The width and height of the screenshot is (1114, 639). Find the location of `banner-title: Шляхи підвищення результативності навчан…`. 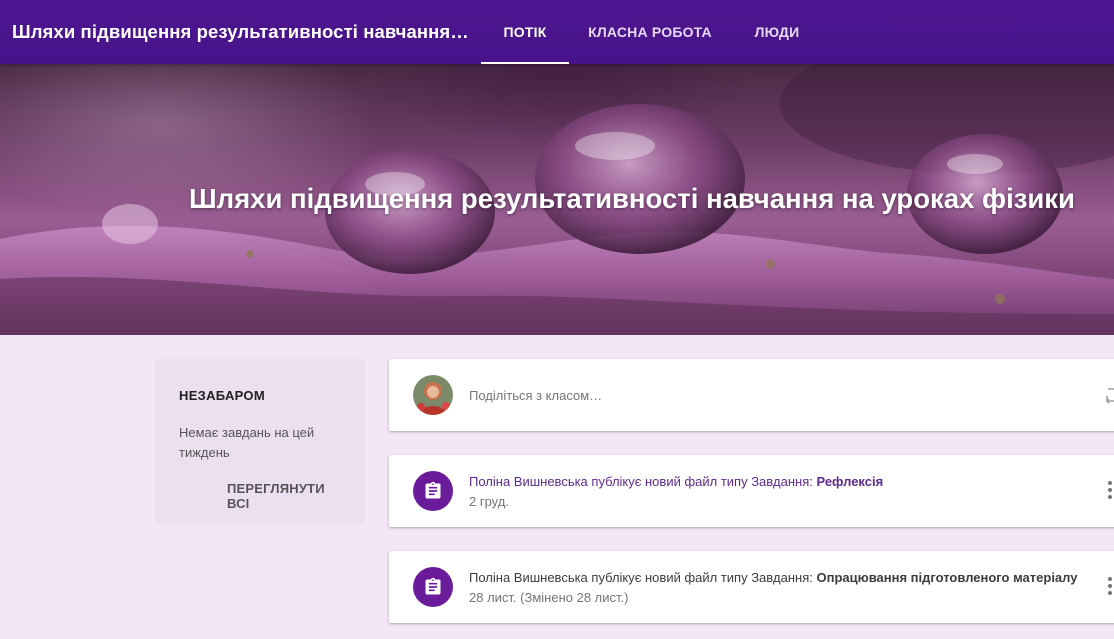

banner-title: Шляхи підвищення результативності навчан… is located at coordinates (632, 198).